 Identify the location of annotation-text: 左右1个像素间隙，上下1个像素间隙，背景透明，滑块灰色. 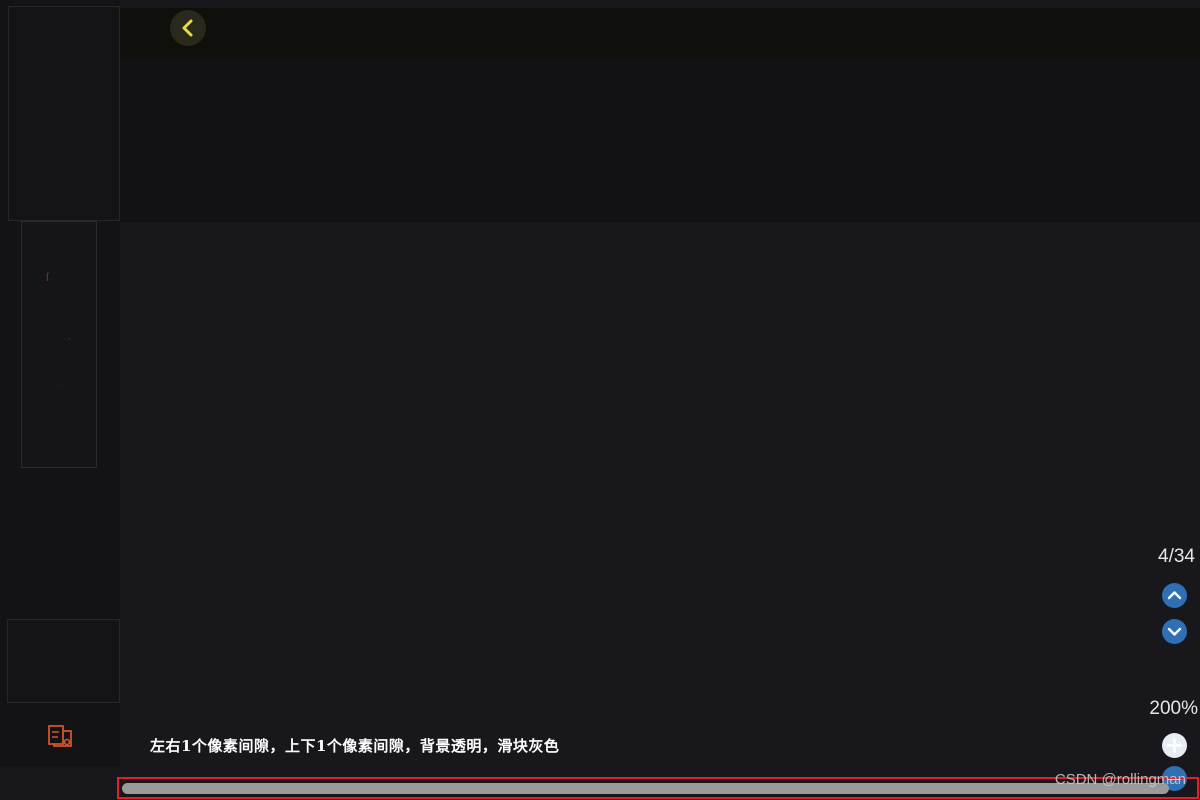
(355, 746).